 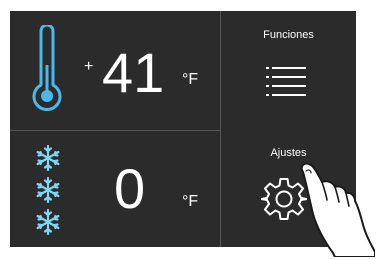 What do you see at coordinates (48, 190) in the screenshot?
I see `snowflake-icon` at bounding box center [48, 190].